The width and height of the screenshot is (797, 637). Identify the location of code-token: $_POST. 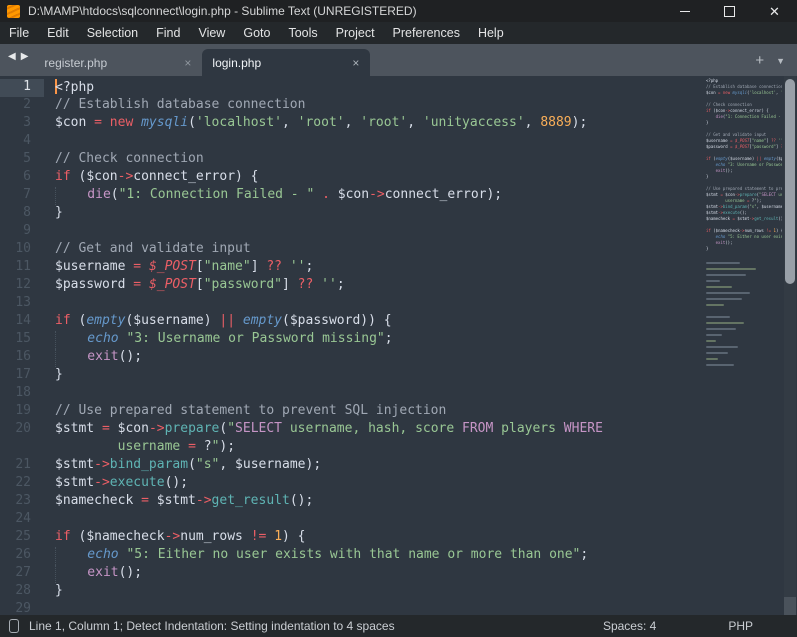
(172, 284).